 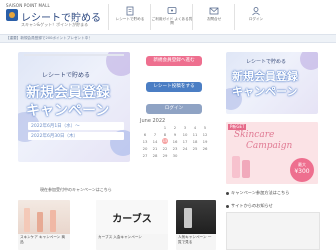 What do you see at coordinates (205, 148) in the screenshot?
I see `calendar-day: 26` at bounding box center [205, 148].